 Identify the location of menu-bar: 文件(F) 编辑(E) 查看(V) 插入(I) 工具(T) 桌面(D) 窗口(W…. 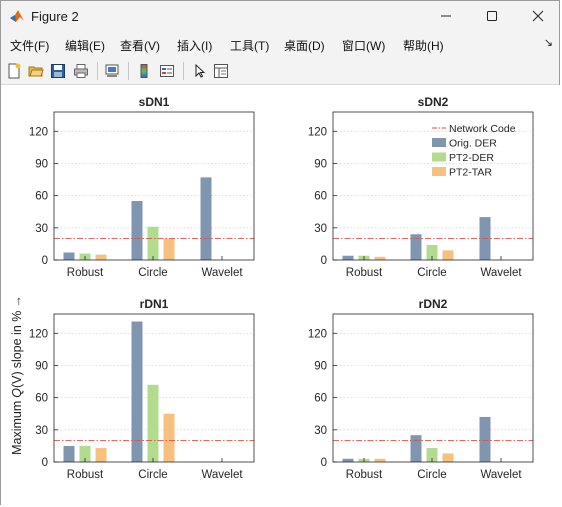
(280, 44).